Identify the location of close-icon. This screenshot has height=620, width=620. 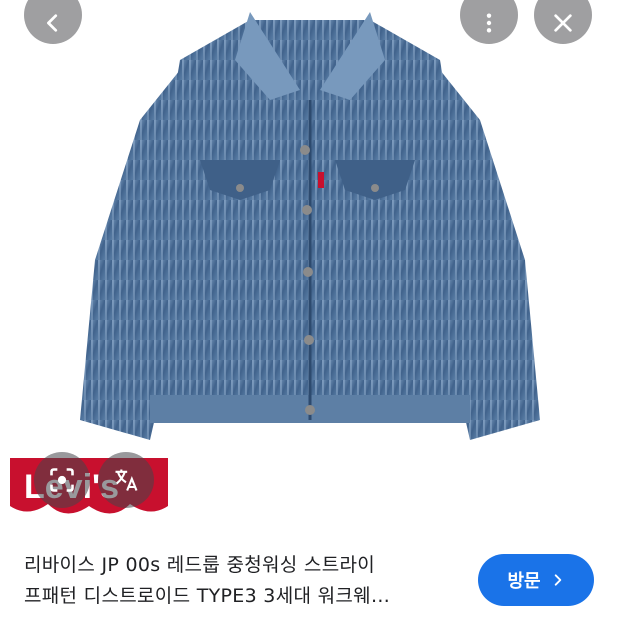
(563, 23).